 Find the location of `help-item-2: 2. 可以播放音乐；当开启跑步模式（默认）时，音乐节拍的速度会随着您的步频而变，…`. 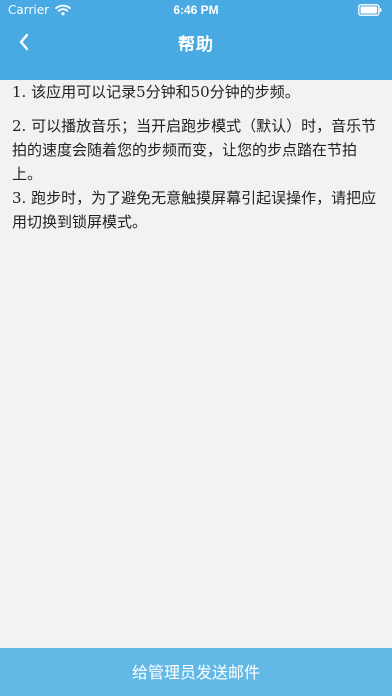

help-item-2: 2. 可以播放音乐；当开启跑步模式（默认）时，音乐节拍的速度会随着您的步频而变，… is located at coordinates (194, 150).